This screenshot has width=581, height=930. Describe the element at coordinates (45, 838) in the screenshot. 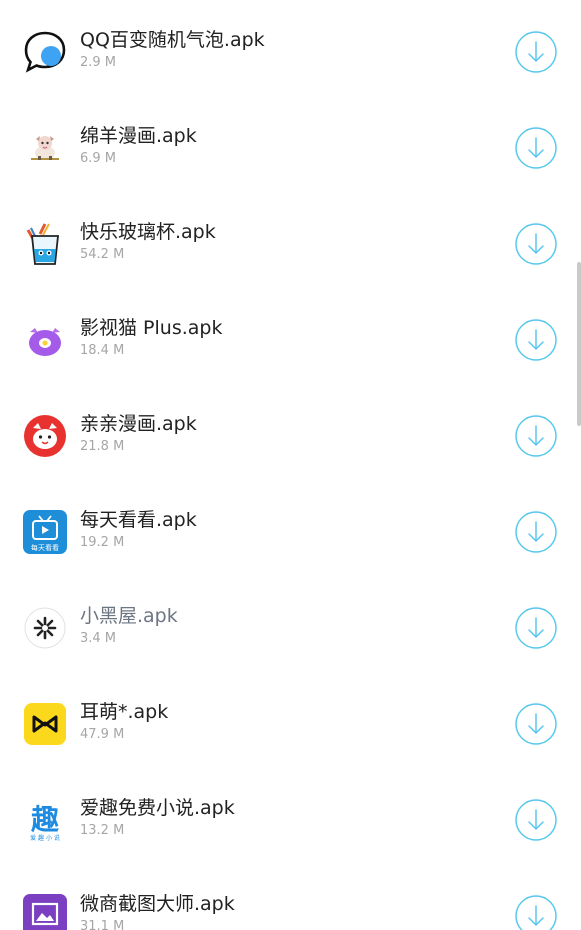

I see `qu-subtext: 爱 趣 小 说` at that location.